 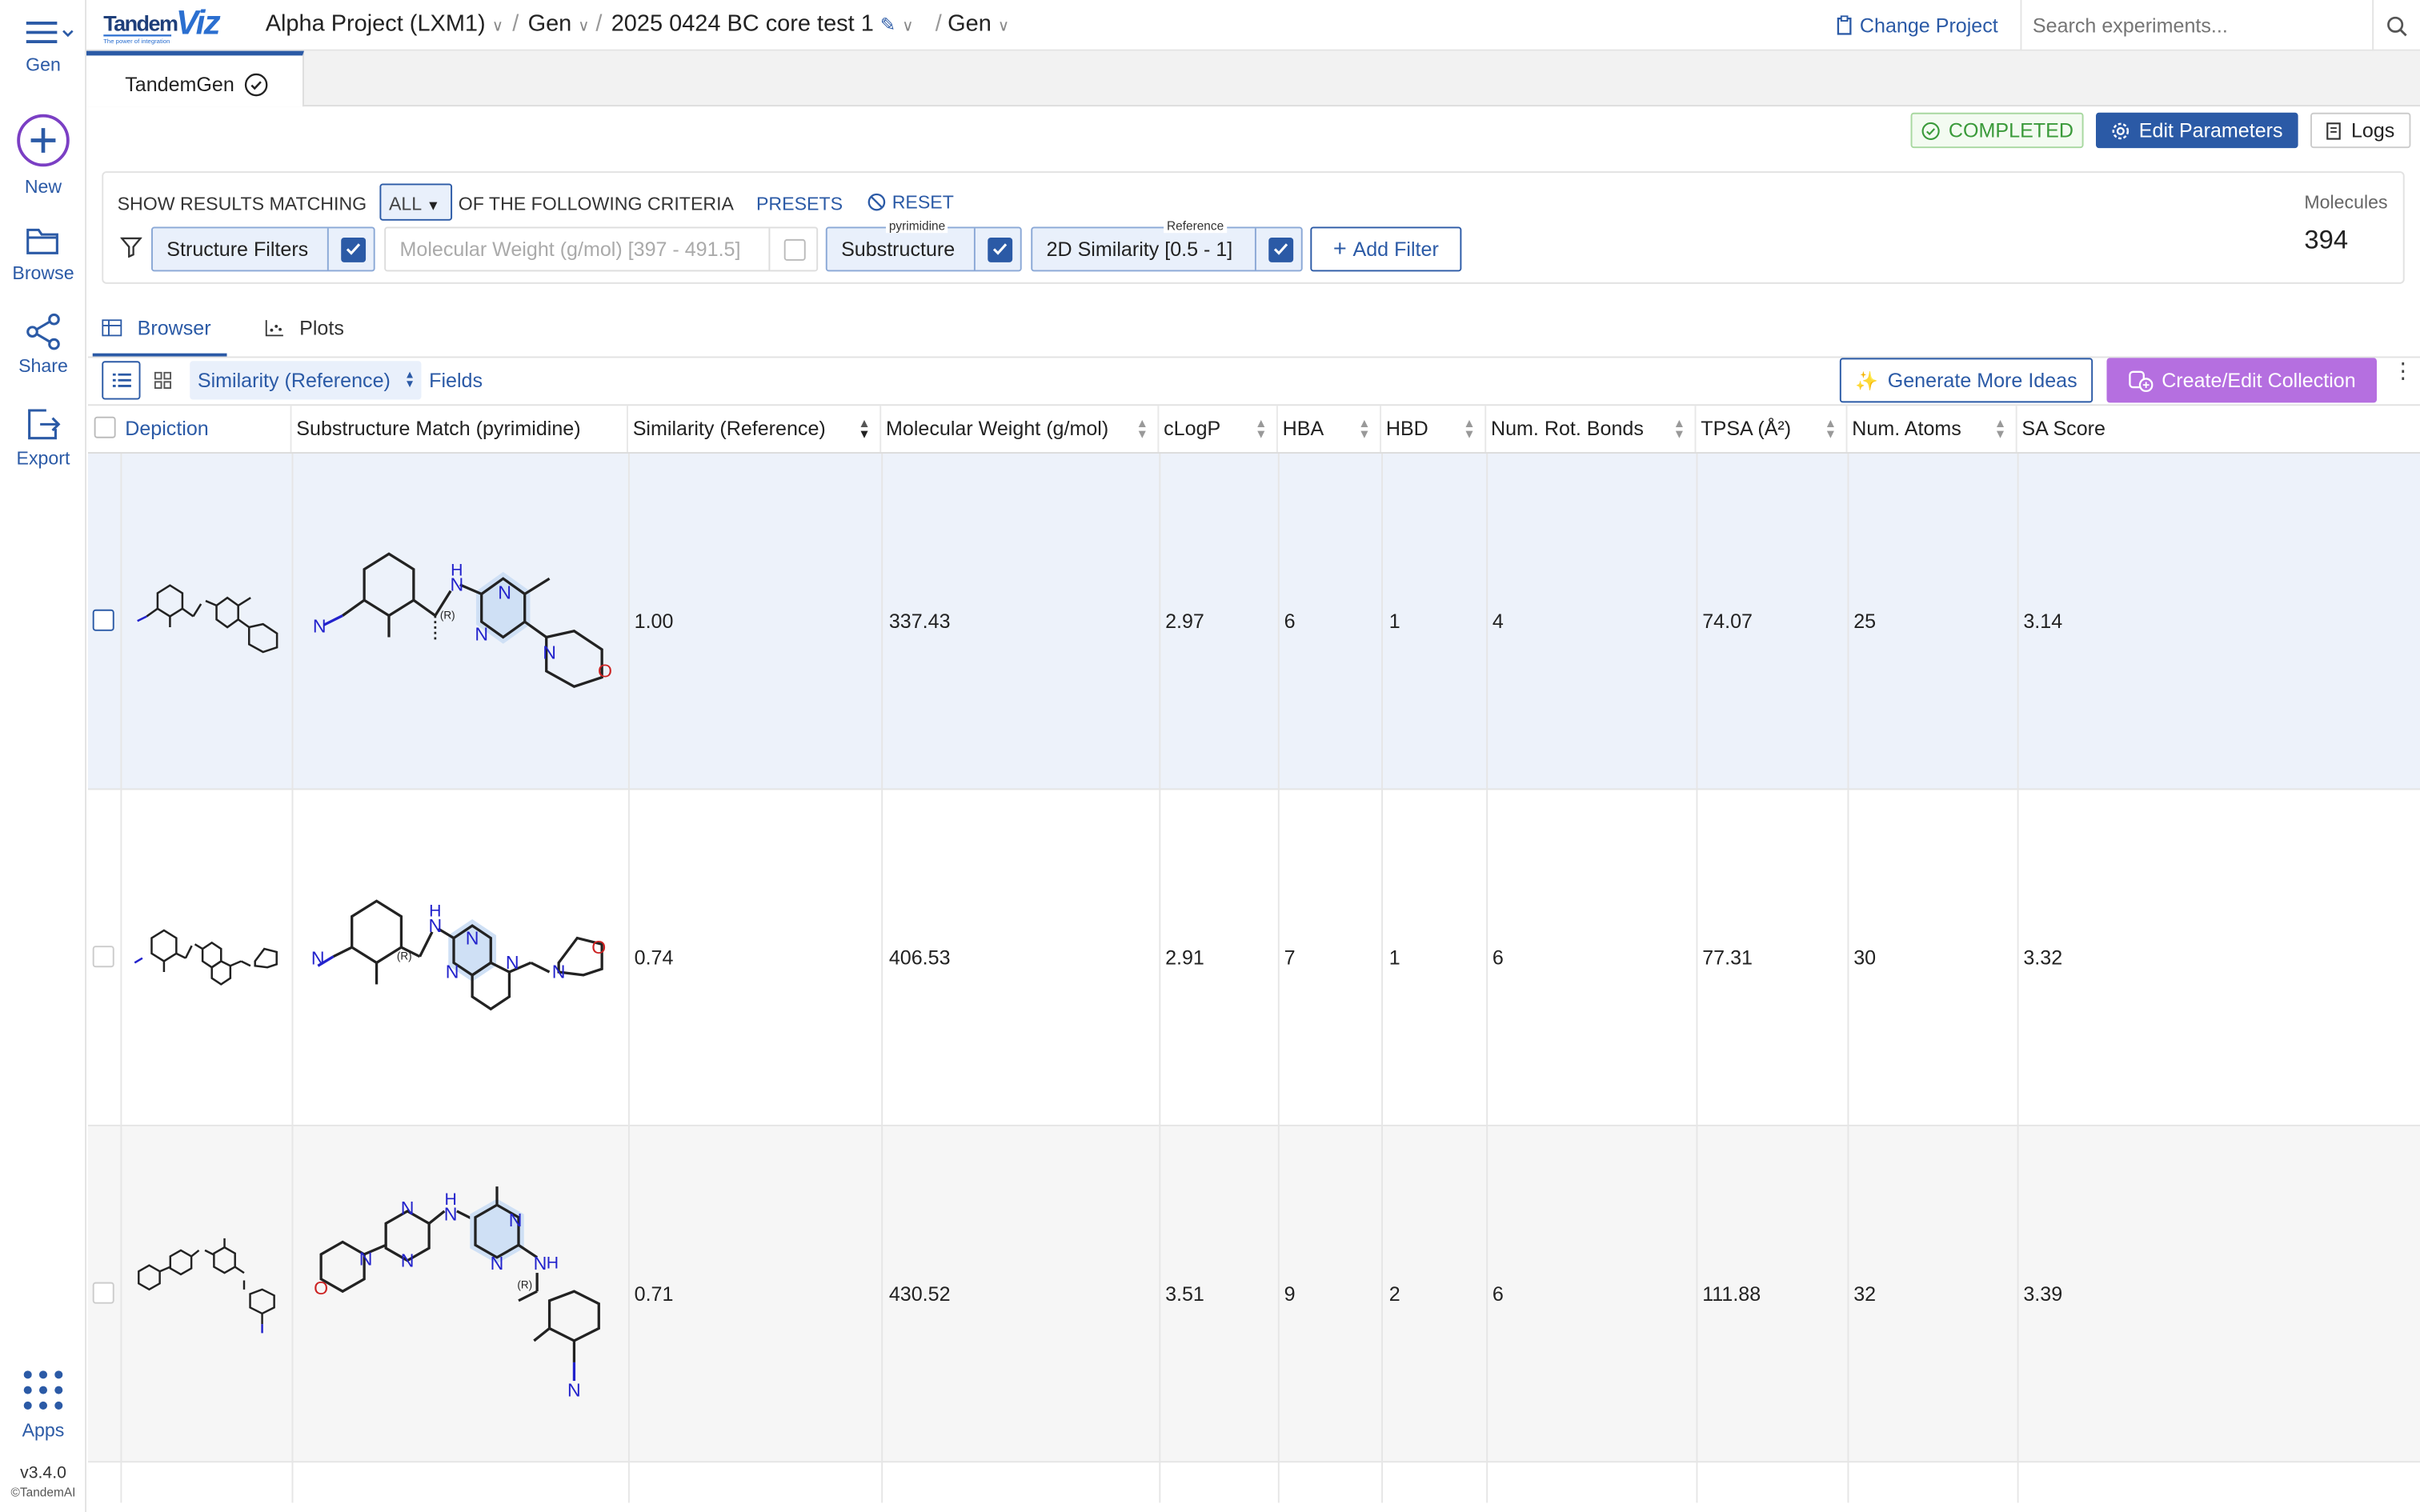 What do you see at coordinates (435, 911) in the screenshot?
I see `atom-label: H` at bounding box center [435, 911].